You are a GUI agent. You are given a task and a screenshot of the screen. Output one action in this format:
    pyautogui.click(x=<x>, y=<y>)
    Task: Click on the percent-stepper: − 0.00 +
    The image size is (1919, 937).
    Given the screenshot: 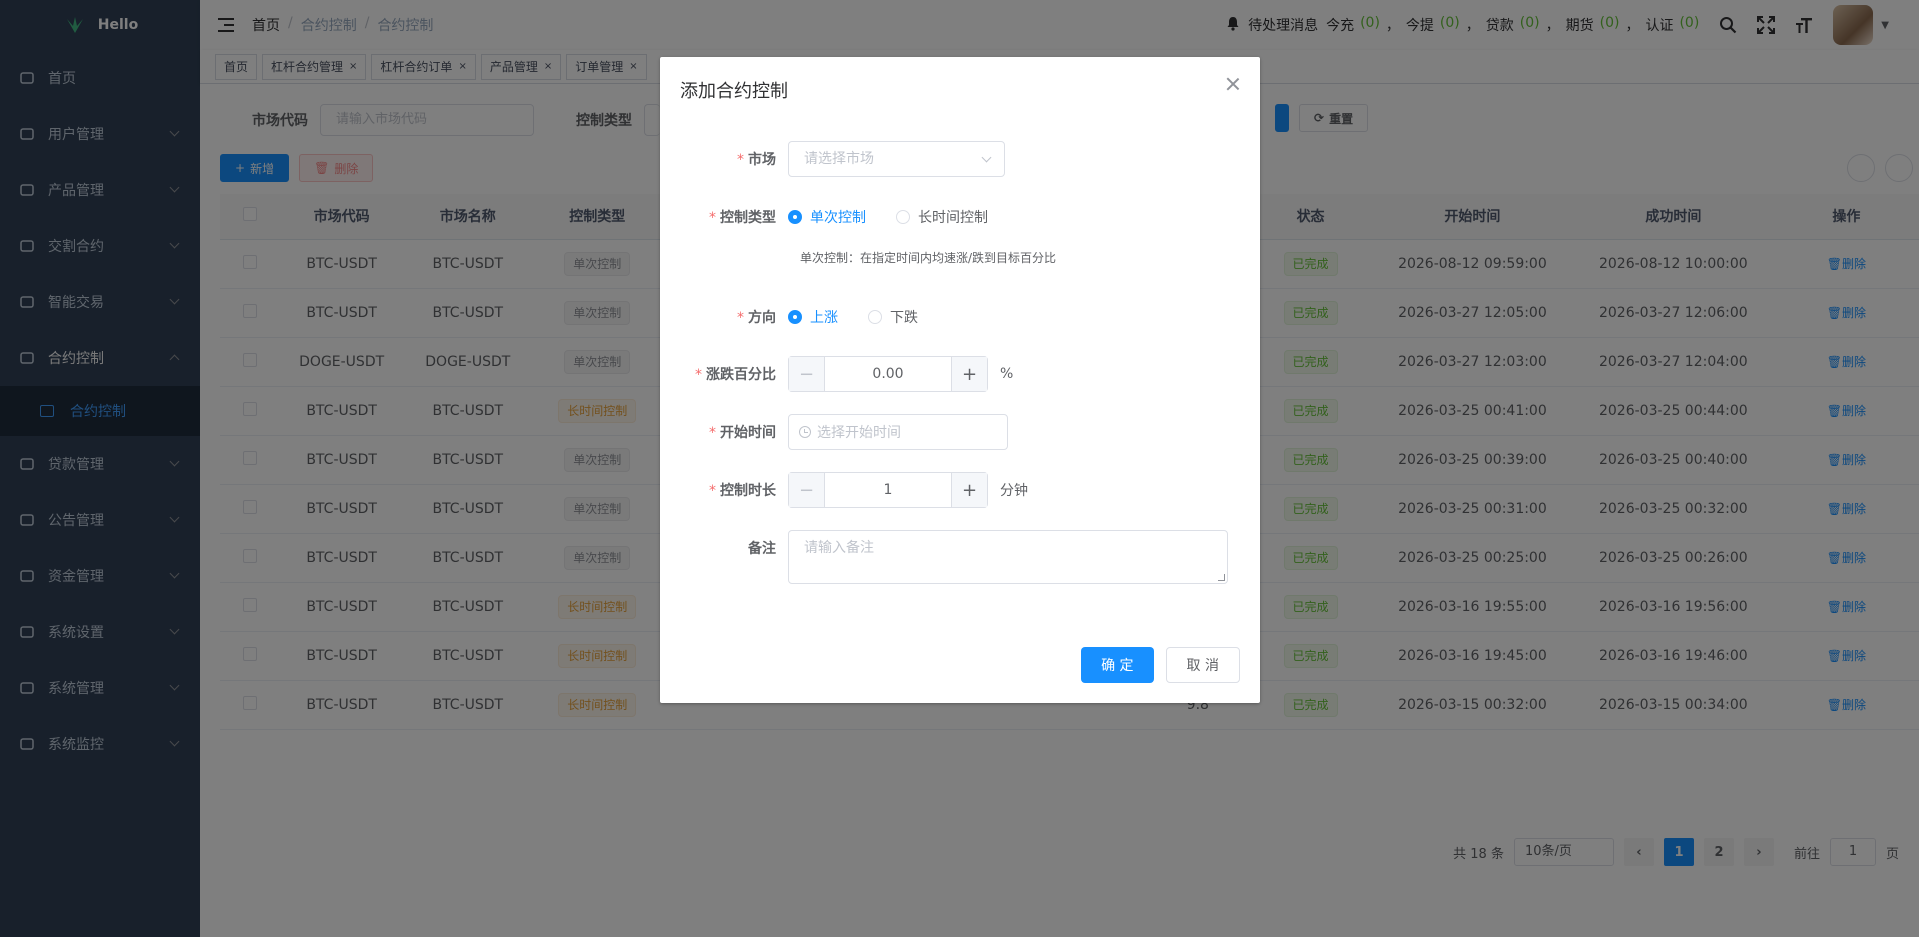 What is the action you would take?
    pyautogui.click(x=888, y=374)
    